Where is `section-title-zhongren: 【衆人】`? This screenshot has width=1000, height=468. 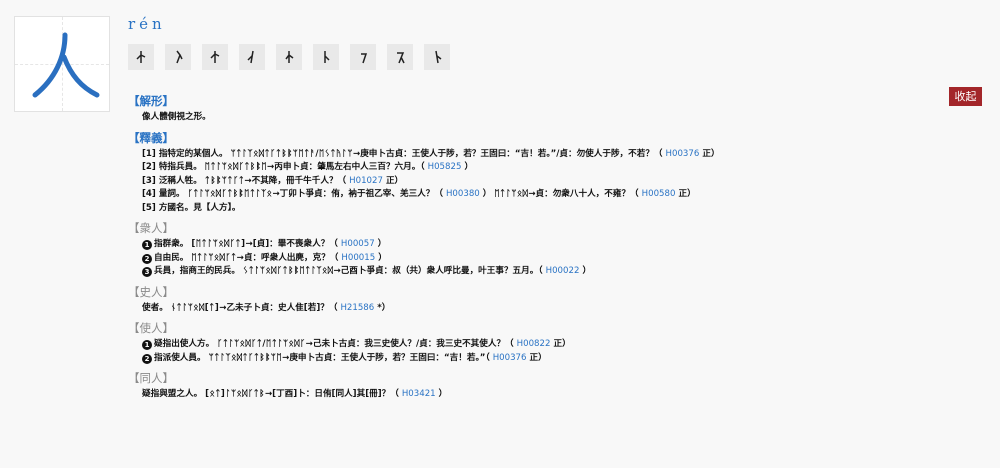 section-title-zhongren: 【衆人】 is located at coordinates (151, 228).